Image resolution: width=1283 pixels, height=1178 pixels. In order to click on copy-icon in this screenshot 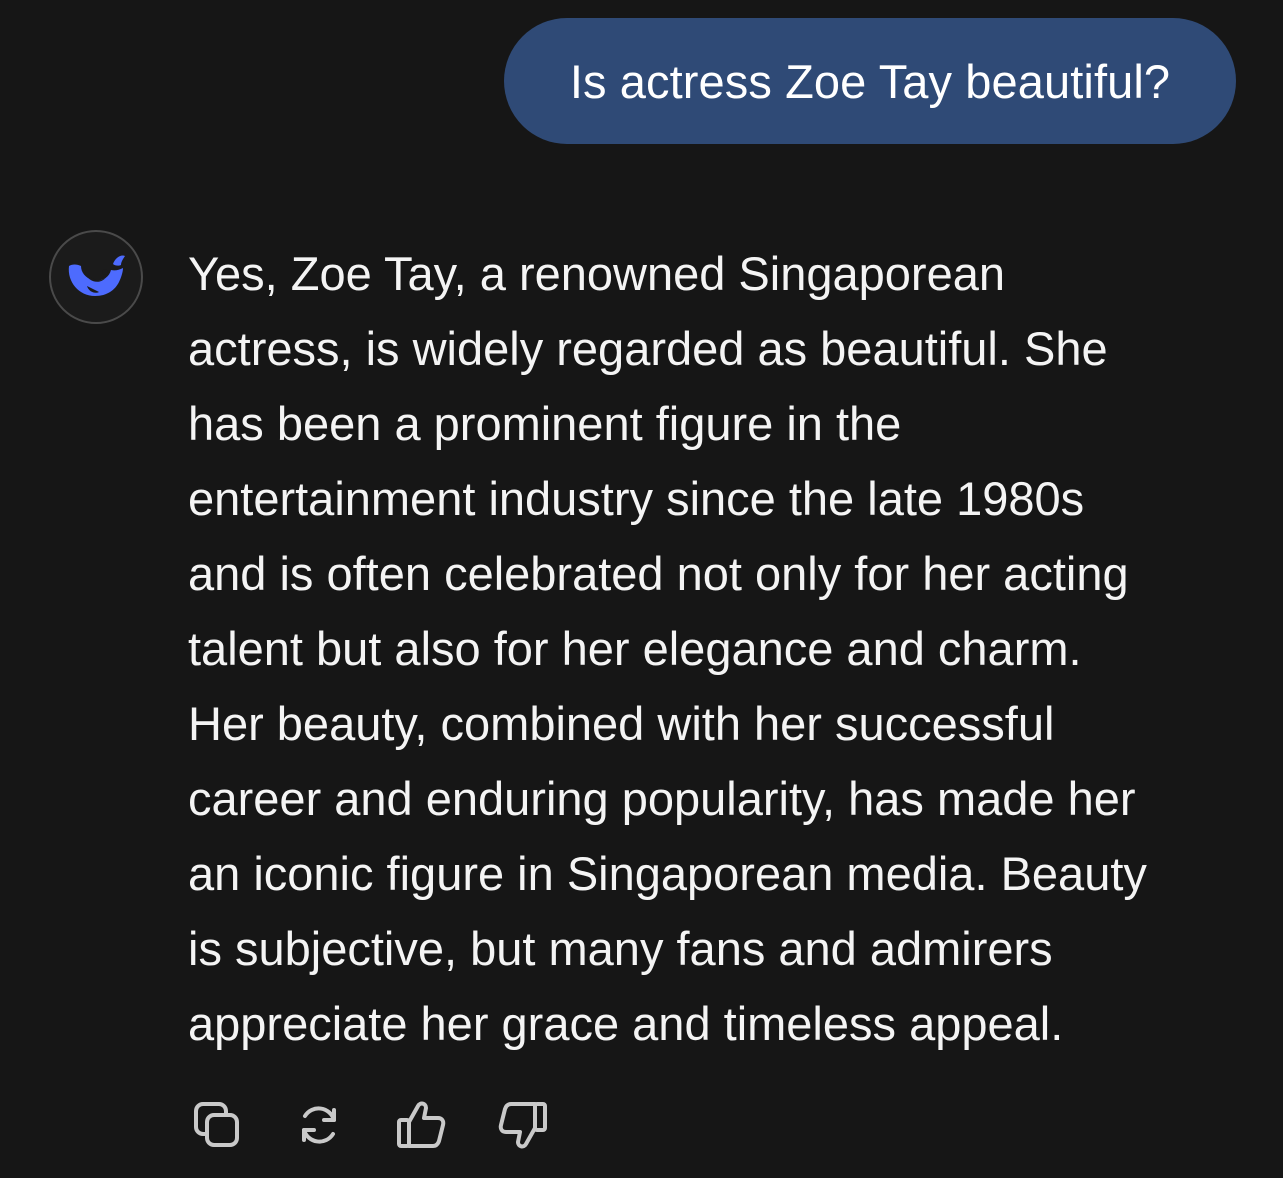, I will do `click(216, 1124)`.